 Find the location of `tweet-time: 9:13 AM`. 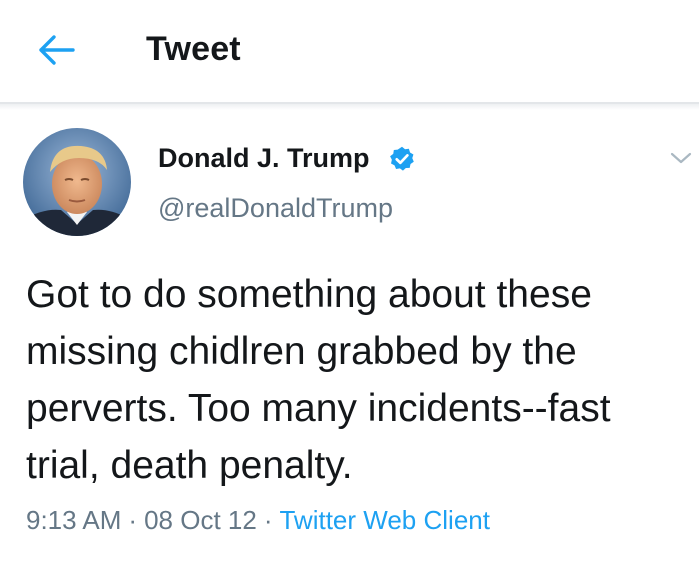

tweet-time: 9:13 AM is located at coordinates (73, 520).